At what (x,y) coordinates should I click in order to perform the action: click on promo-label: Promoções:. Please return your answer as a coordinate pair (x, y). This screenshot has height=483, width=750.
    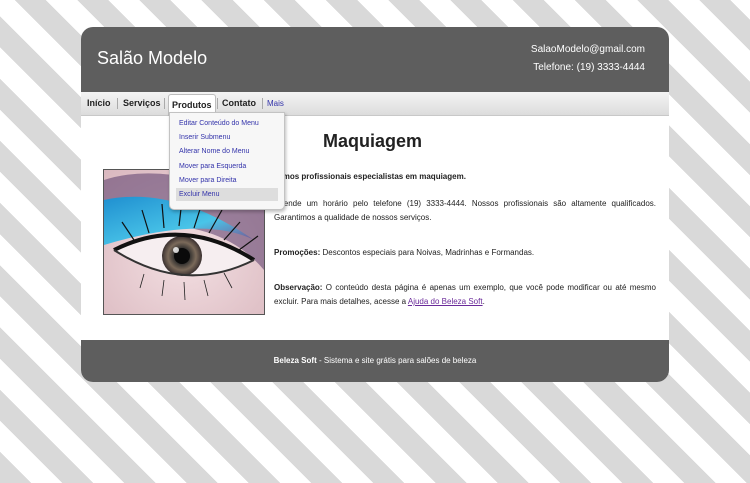
    Looking at the image, I should click on (297, 252).